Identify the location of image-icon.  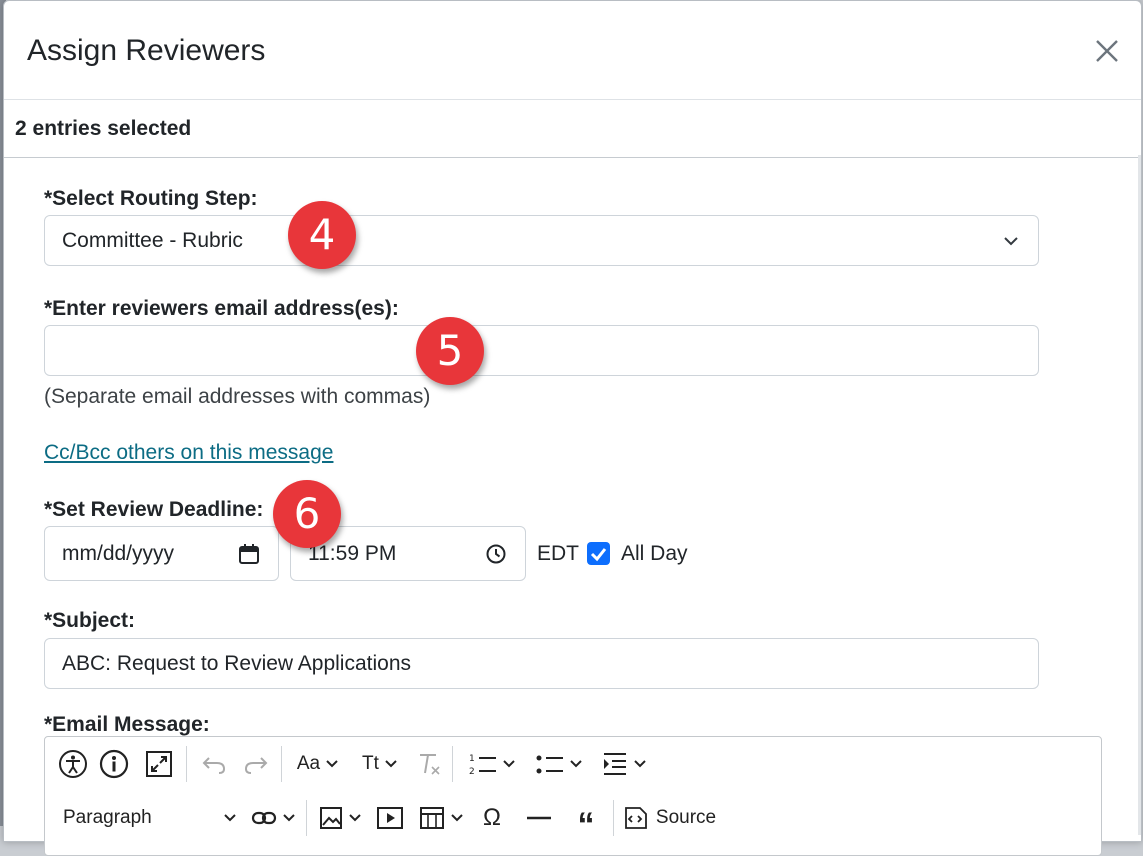
(330, 818).